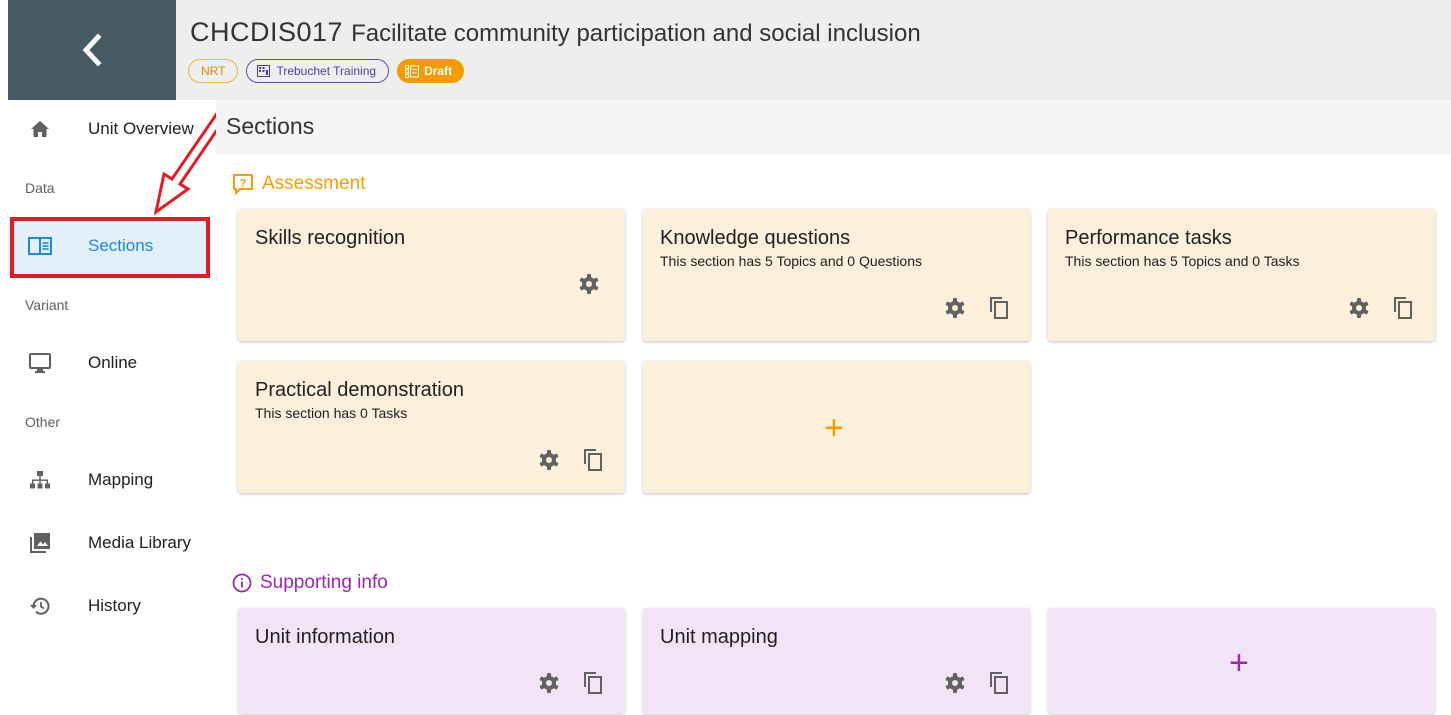 The width and height of the screenshot is (1451, 715). Describe the element at coordinates (113, 362) in the screenshot. I see `sidebar-item-label: Online` at that location.